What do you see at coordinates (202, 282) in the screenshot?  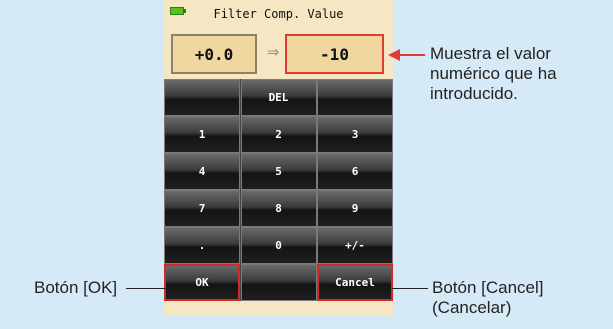 I see `ok-button: OK` at bounding box center [202, 282].